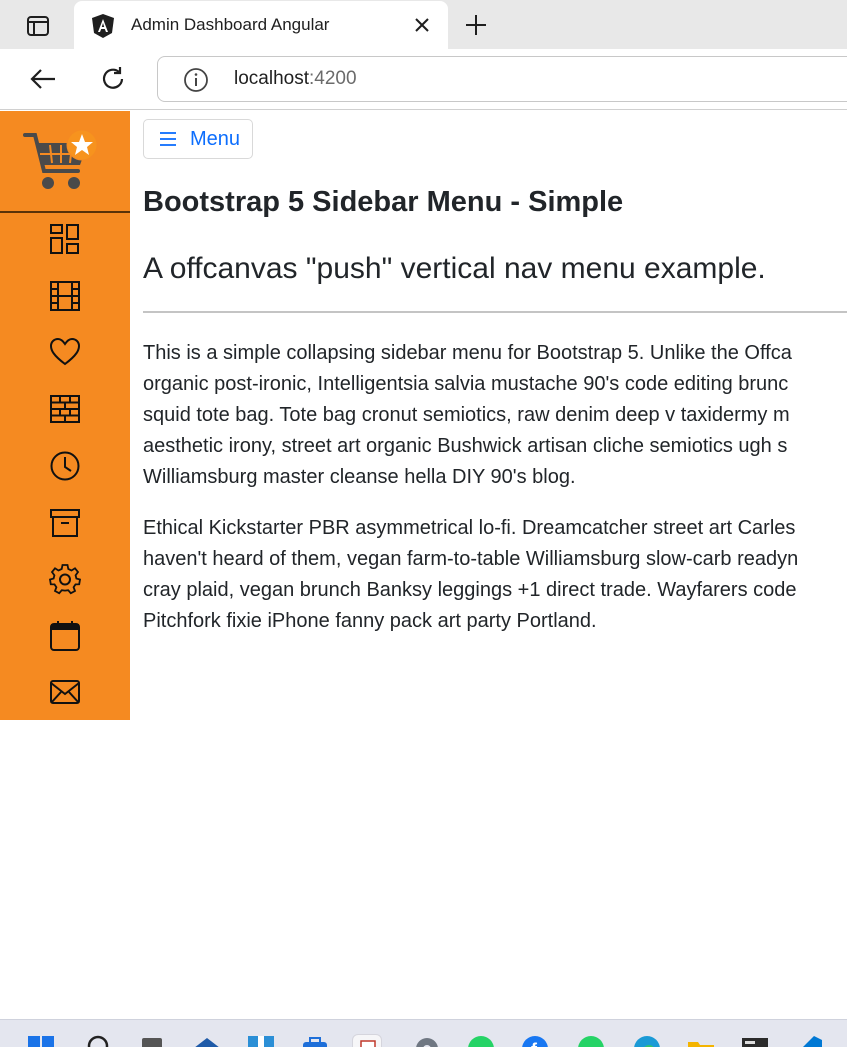 The image size is (847, 1047). I want to click on sidebar-item-dashboard, so click(65, 239).